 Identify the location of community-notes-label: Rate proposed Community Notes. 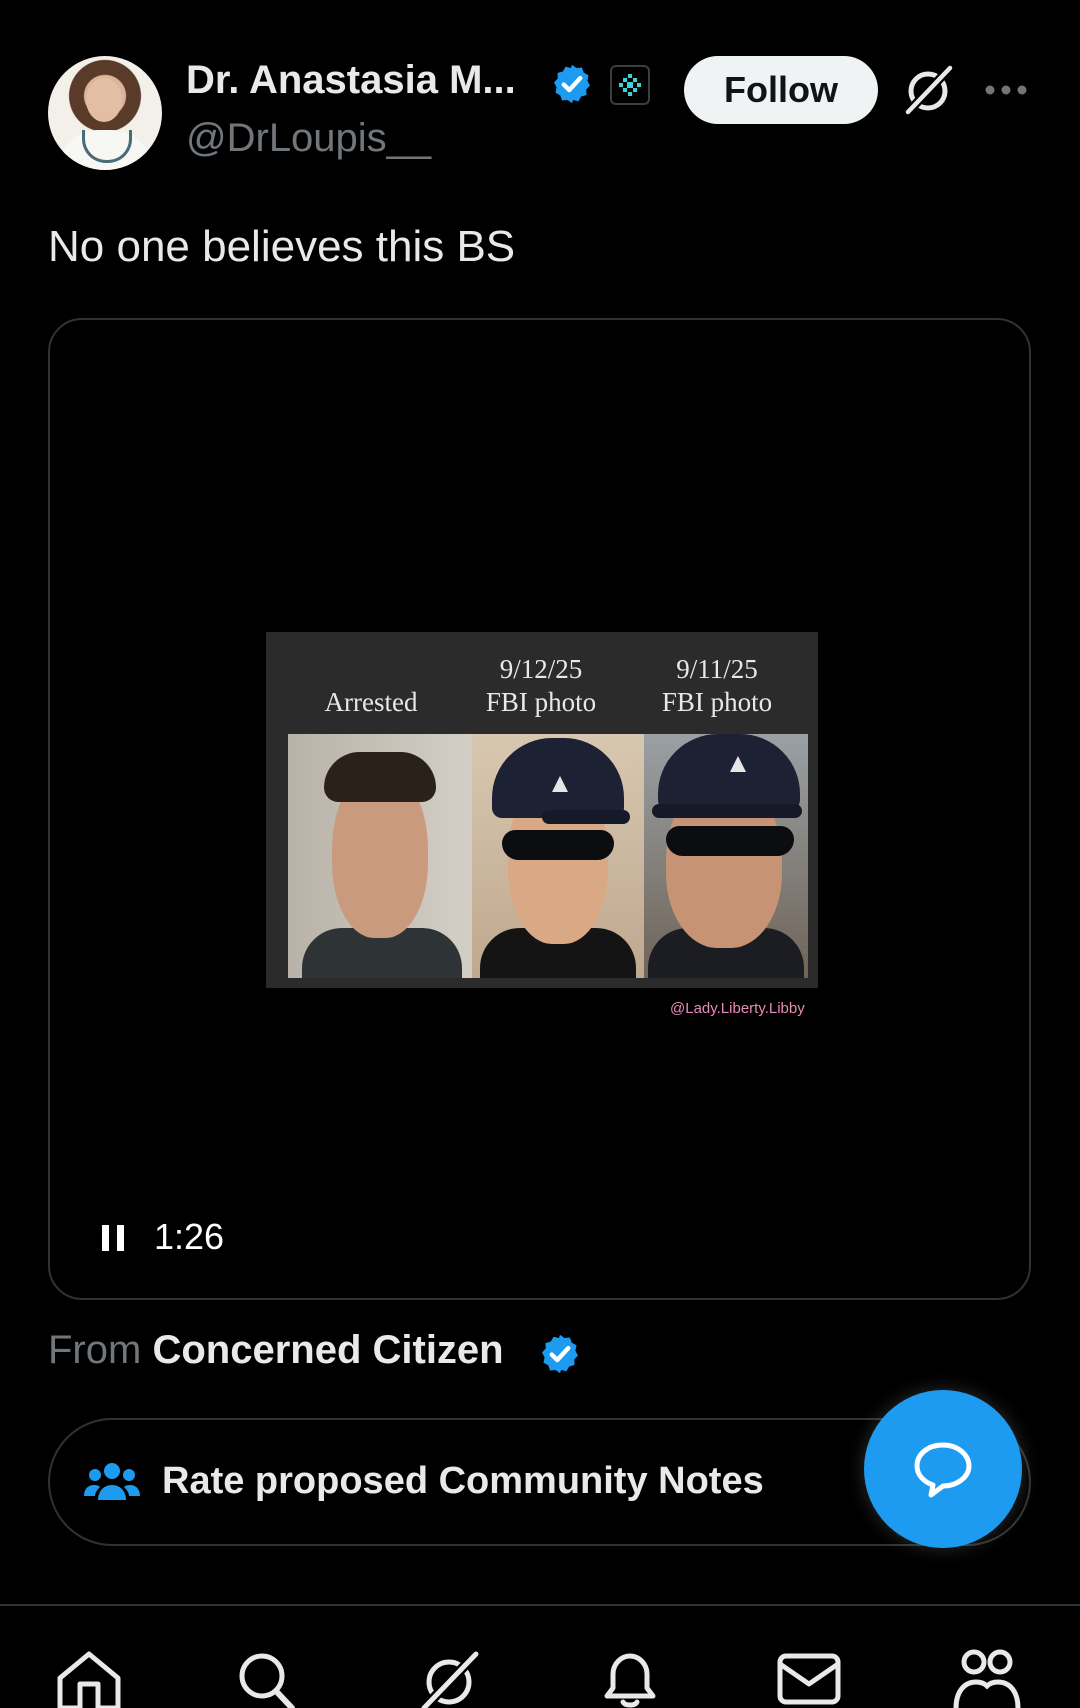
(463, 1481).